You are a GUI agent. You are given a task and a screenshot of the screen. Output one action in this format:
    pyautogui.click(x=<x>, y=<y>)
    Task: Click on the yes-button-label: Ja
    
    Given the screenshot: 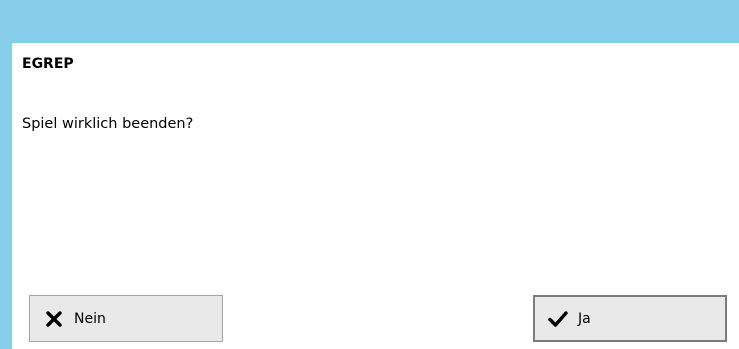 What is the action you would take?
    pyautogui.click(x=584, y=318)
    